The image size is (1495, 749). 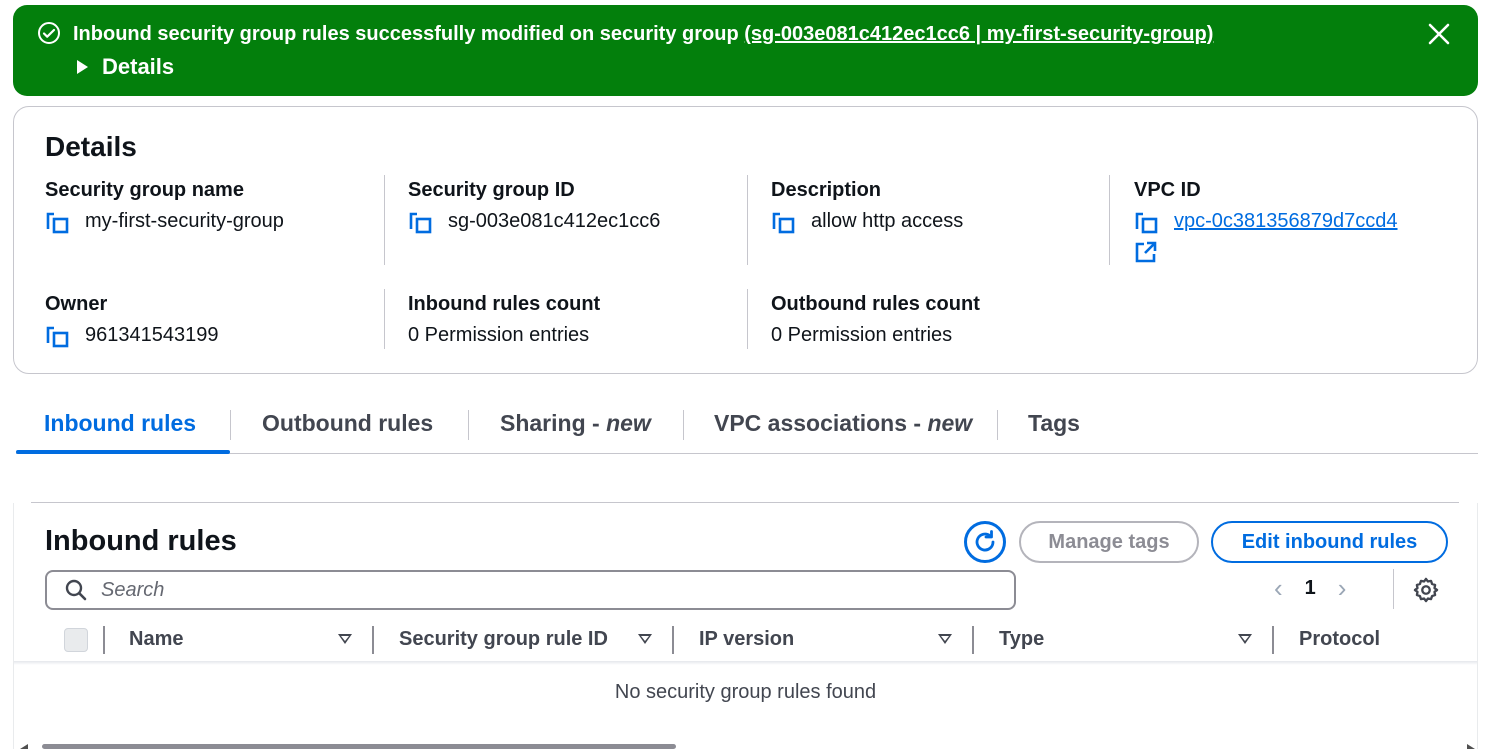 What do you see at coordinates (862, 335) in the screenshot?
I see `outbound-count-value: 0 Permission entries` at bounding box center [862, 335].